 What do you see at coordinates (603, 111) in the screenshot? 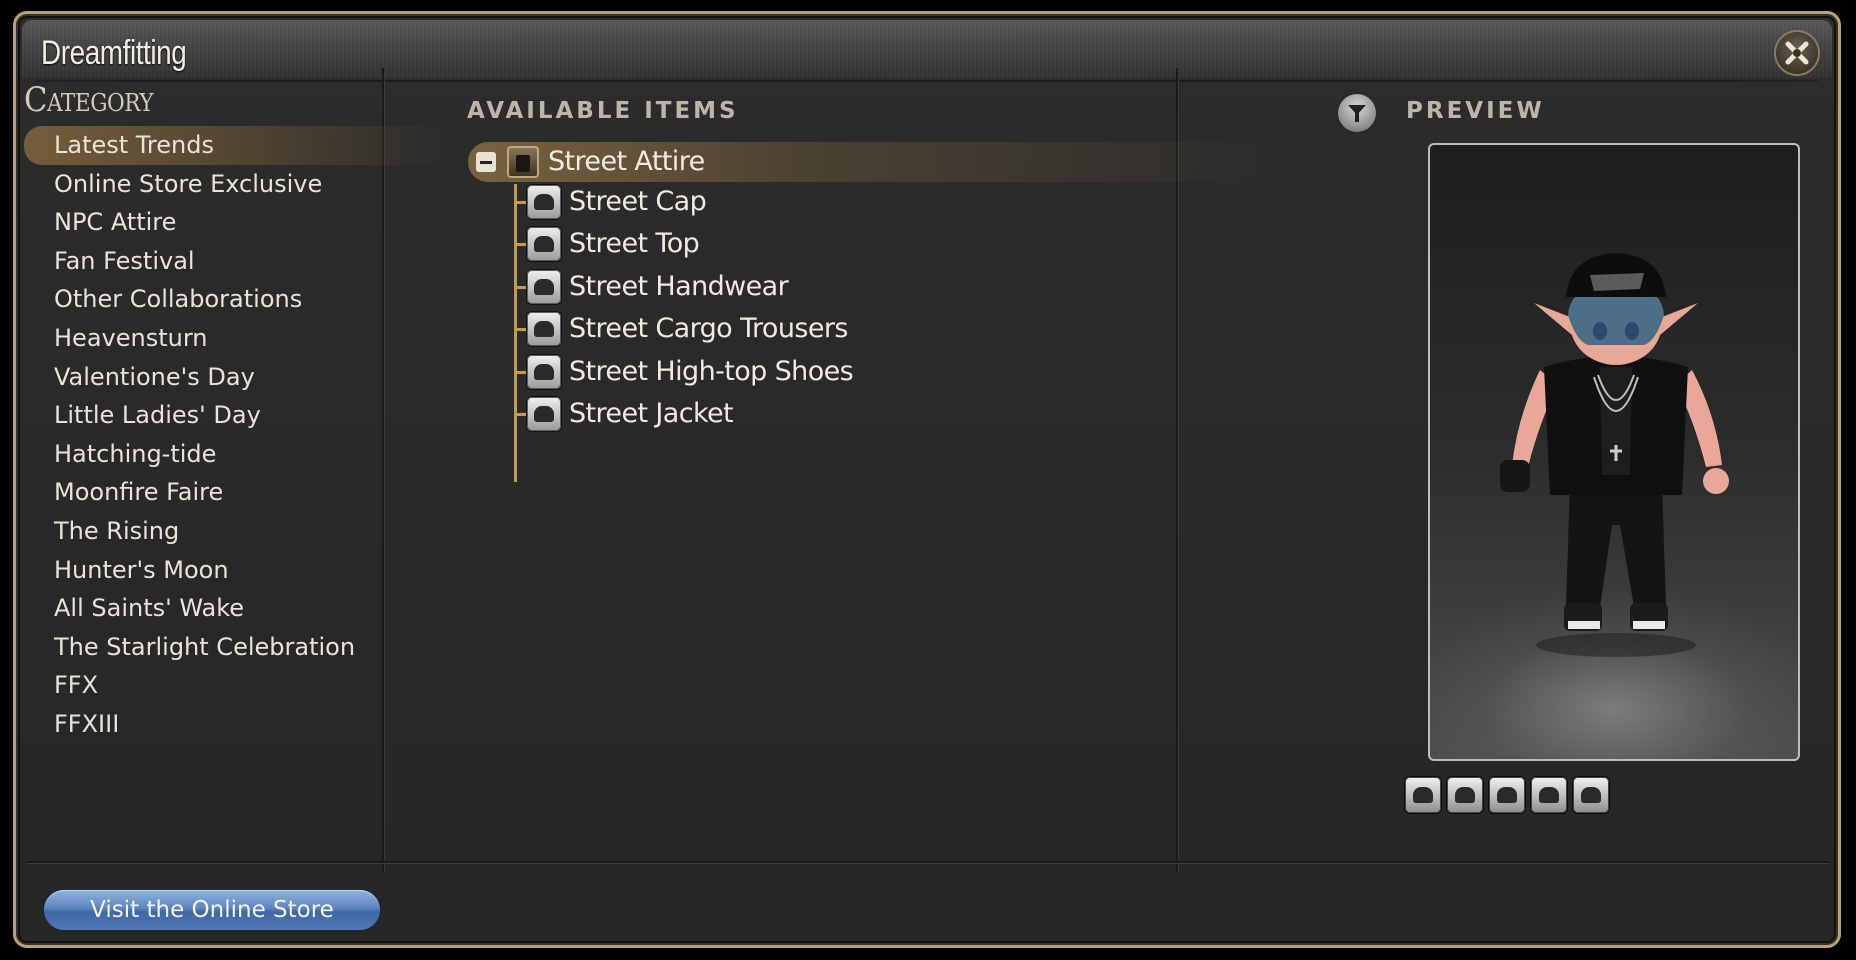
I see `available-items-heading: AVAILABLE ITEMS` at bounding box center [603, 111].